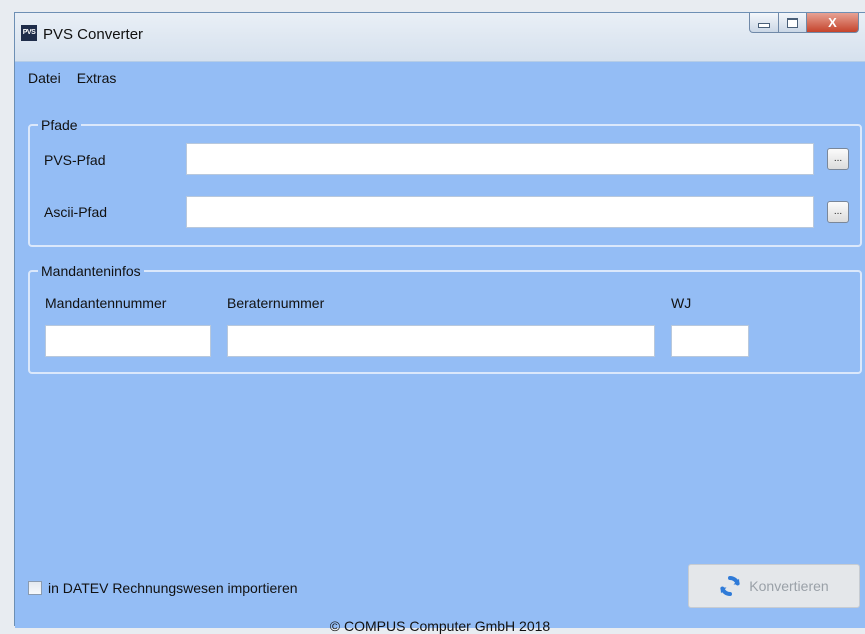  I want to click on wj-label: WJ, so click(681, 303).